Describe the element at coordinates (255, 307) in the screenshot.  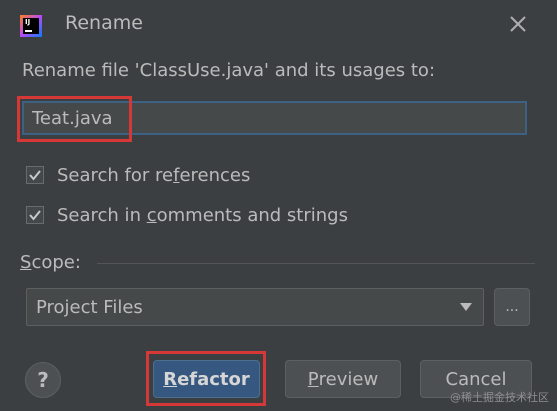
I see `scope-select: Project Files` at that location.